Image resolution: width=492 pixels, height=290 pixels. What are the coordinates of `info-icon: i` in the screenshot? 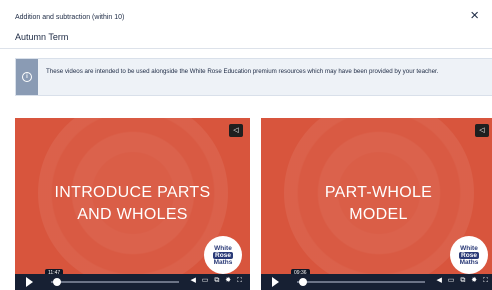 It's located at (27, 77).